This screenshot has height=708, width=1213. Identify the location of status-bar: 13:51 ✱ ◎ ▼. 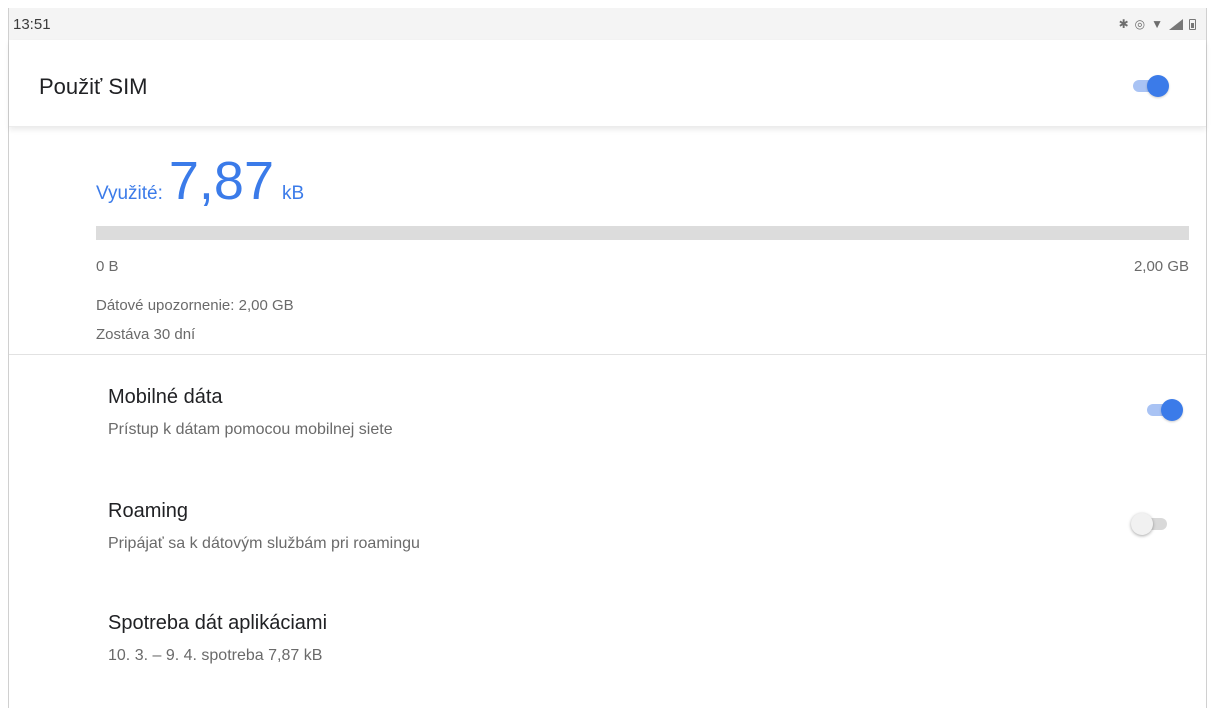
(607, 24).